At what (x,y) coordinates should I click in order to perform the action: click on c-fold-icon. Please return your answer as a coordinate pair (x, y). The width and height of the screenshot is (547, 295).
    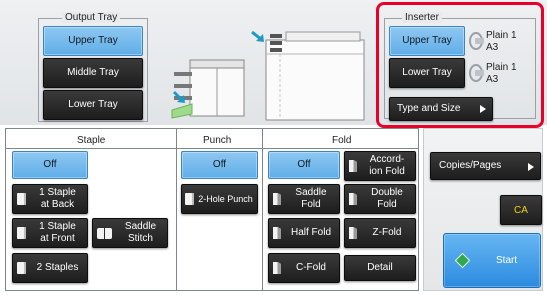
    Looking at the image, I should click on (277, 268).